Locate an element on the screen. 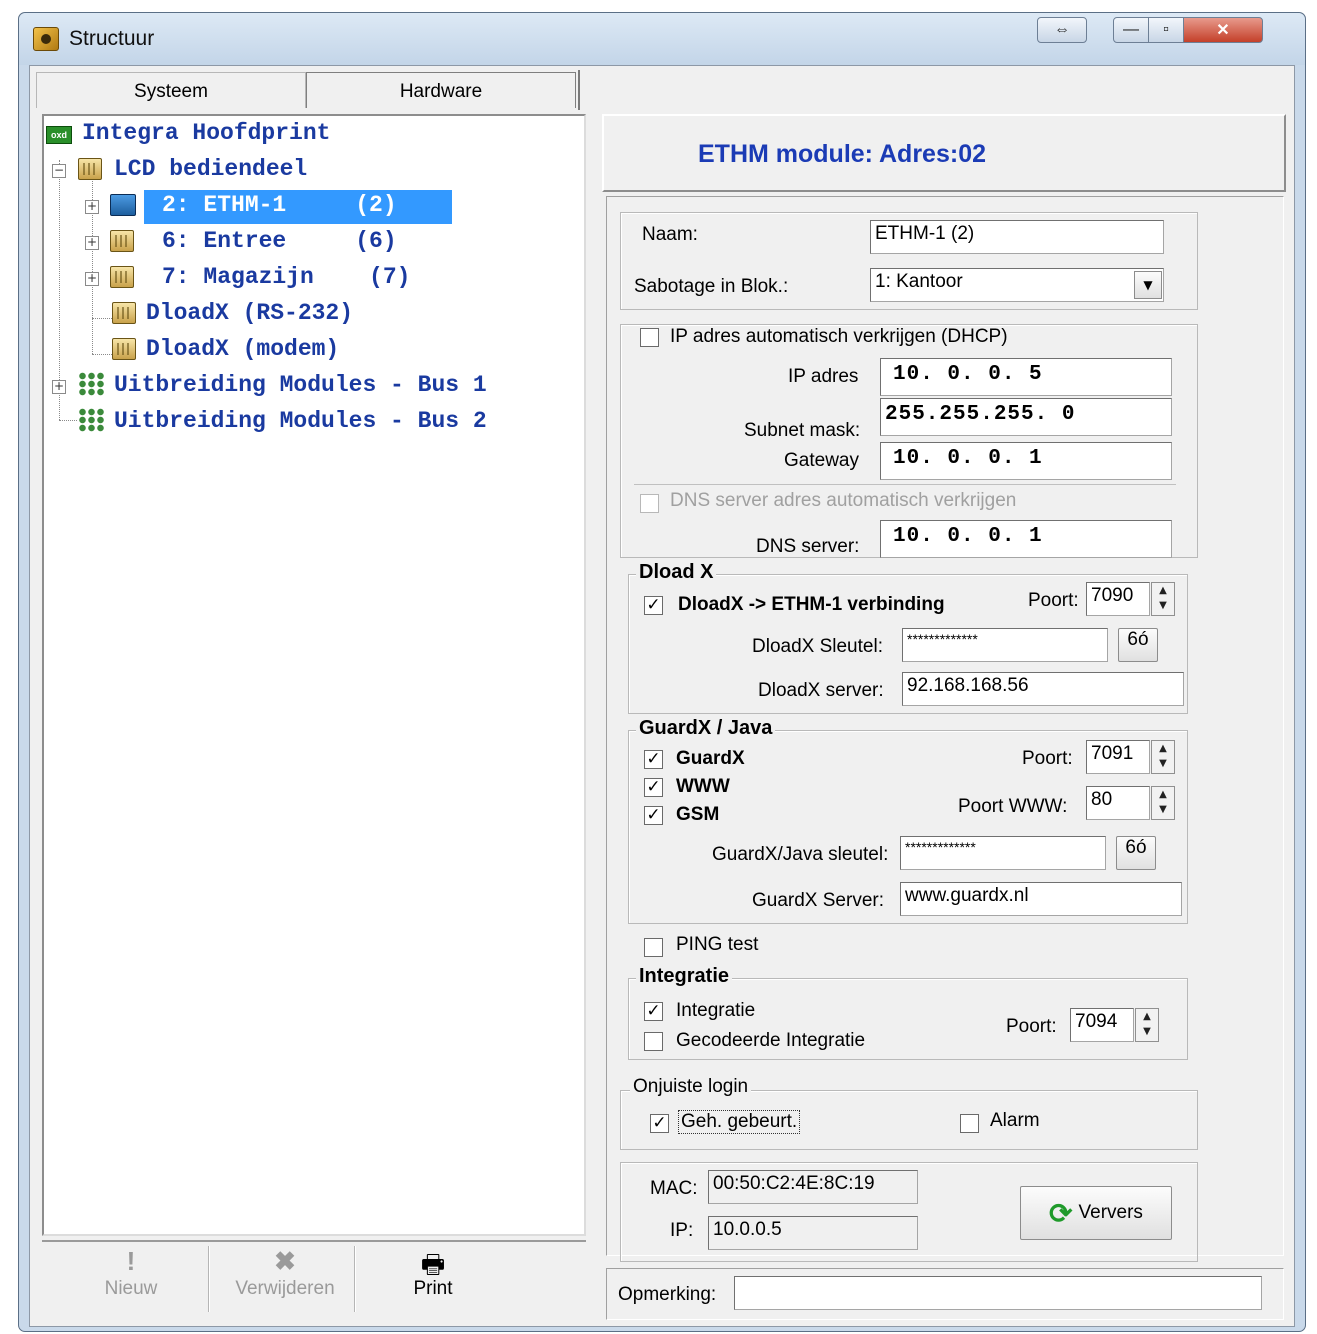 This screenshot has height=1334, width=1317. gateway-input: 10. 0. 0. 1 is located at coordinates (1026, 461).